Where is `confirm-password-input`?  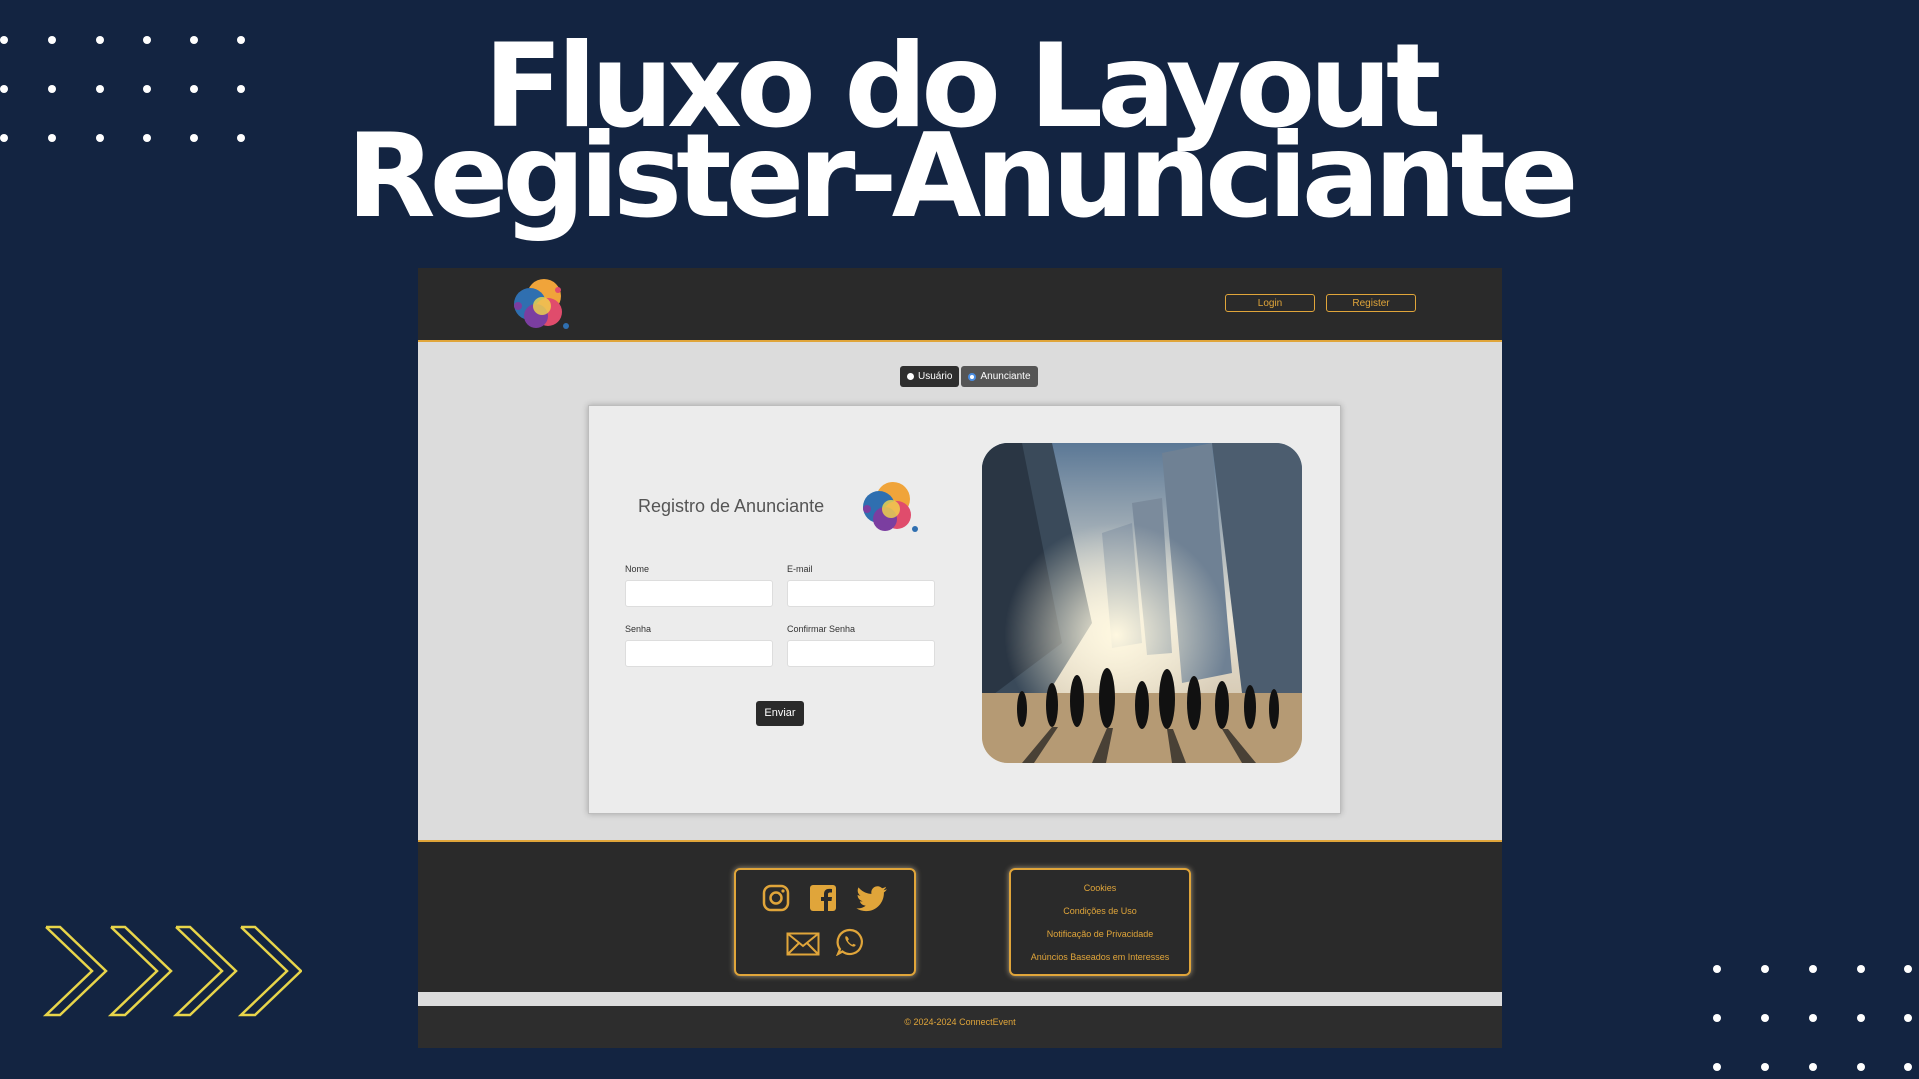
confirm-password-input is located at coordinates (861, 653).